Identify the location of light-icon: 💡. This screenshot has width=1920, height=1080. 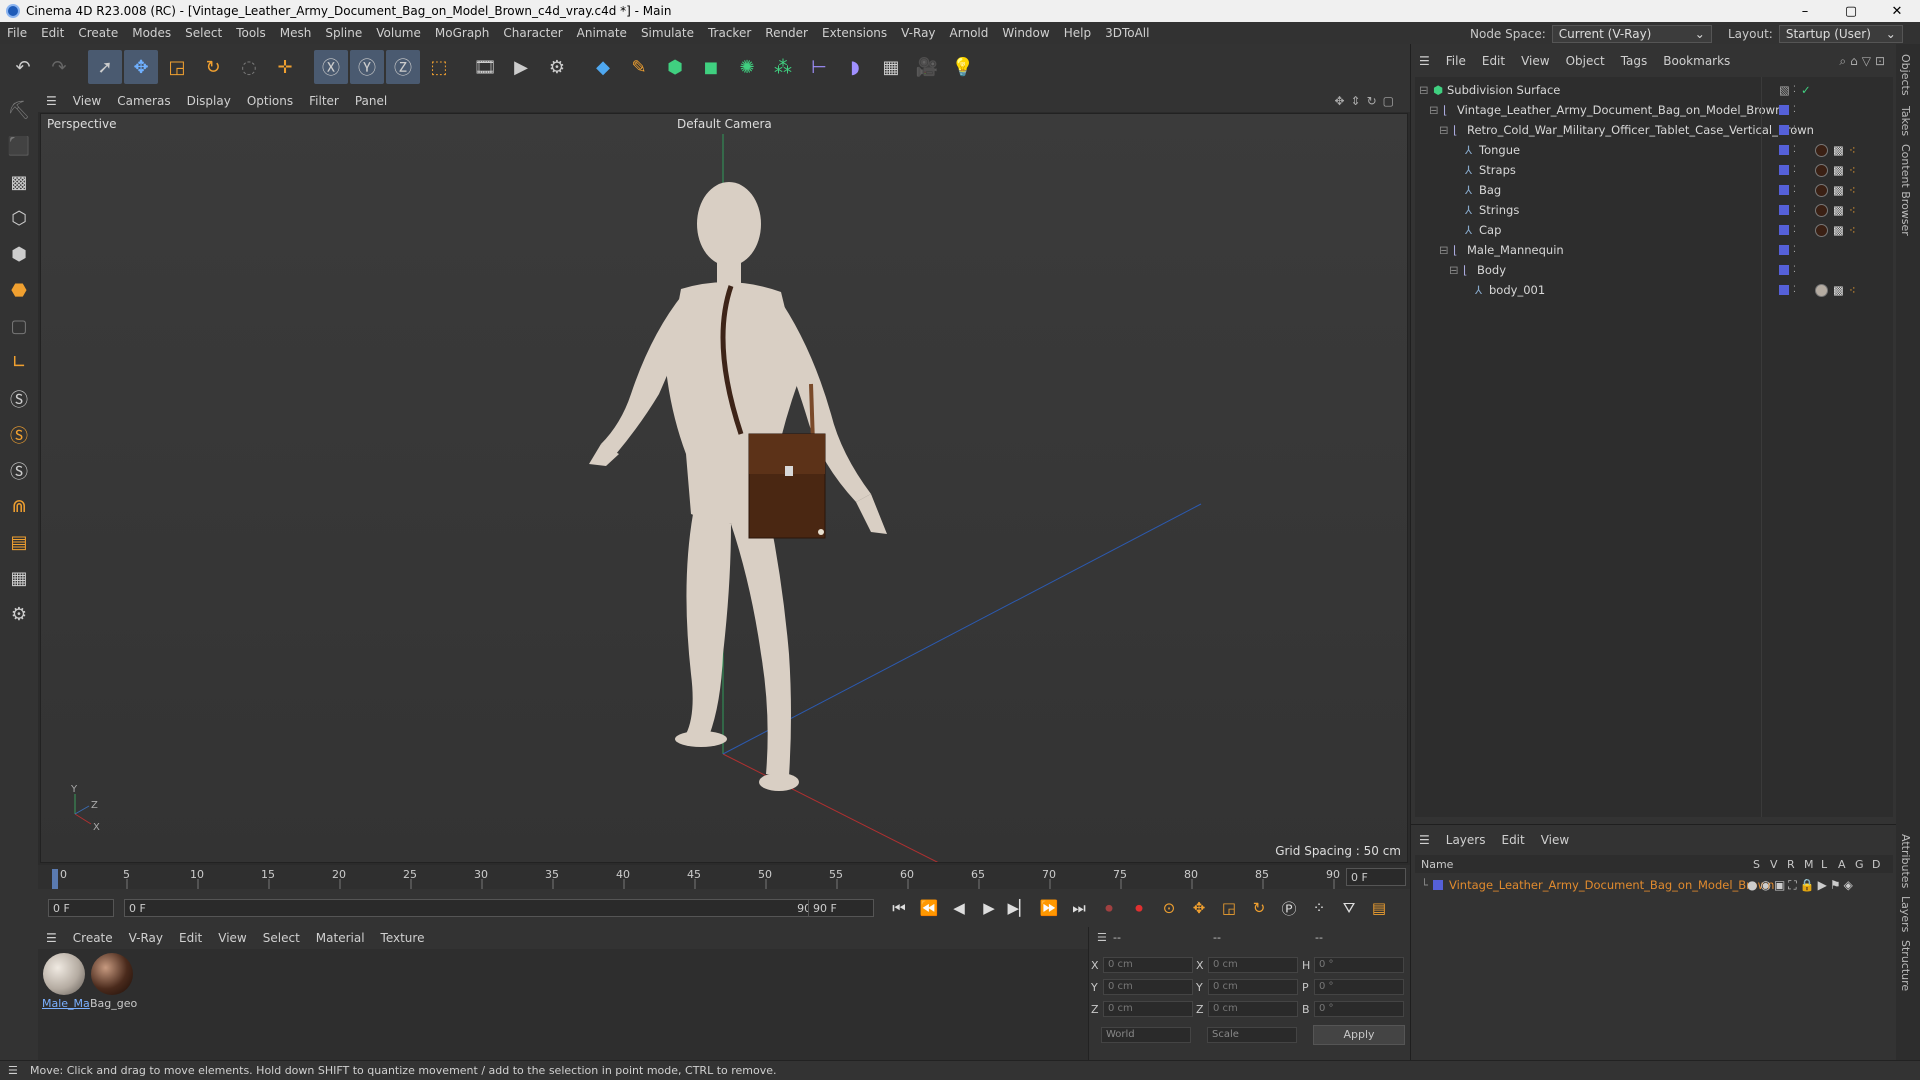
(963, 67).